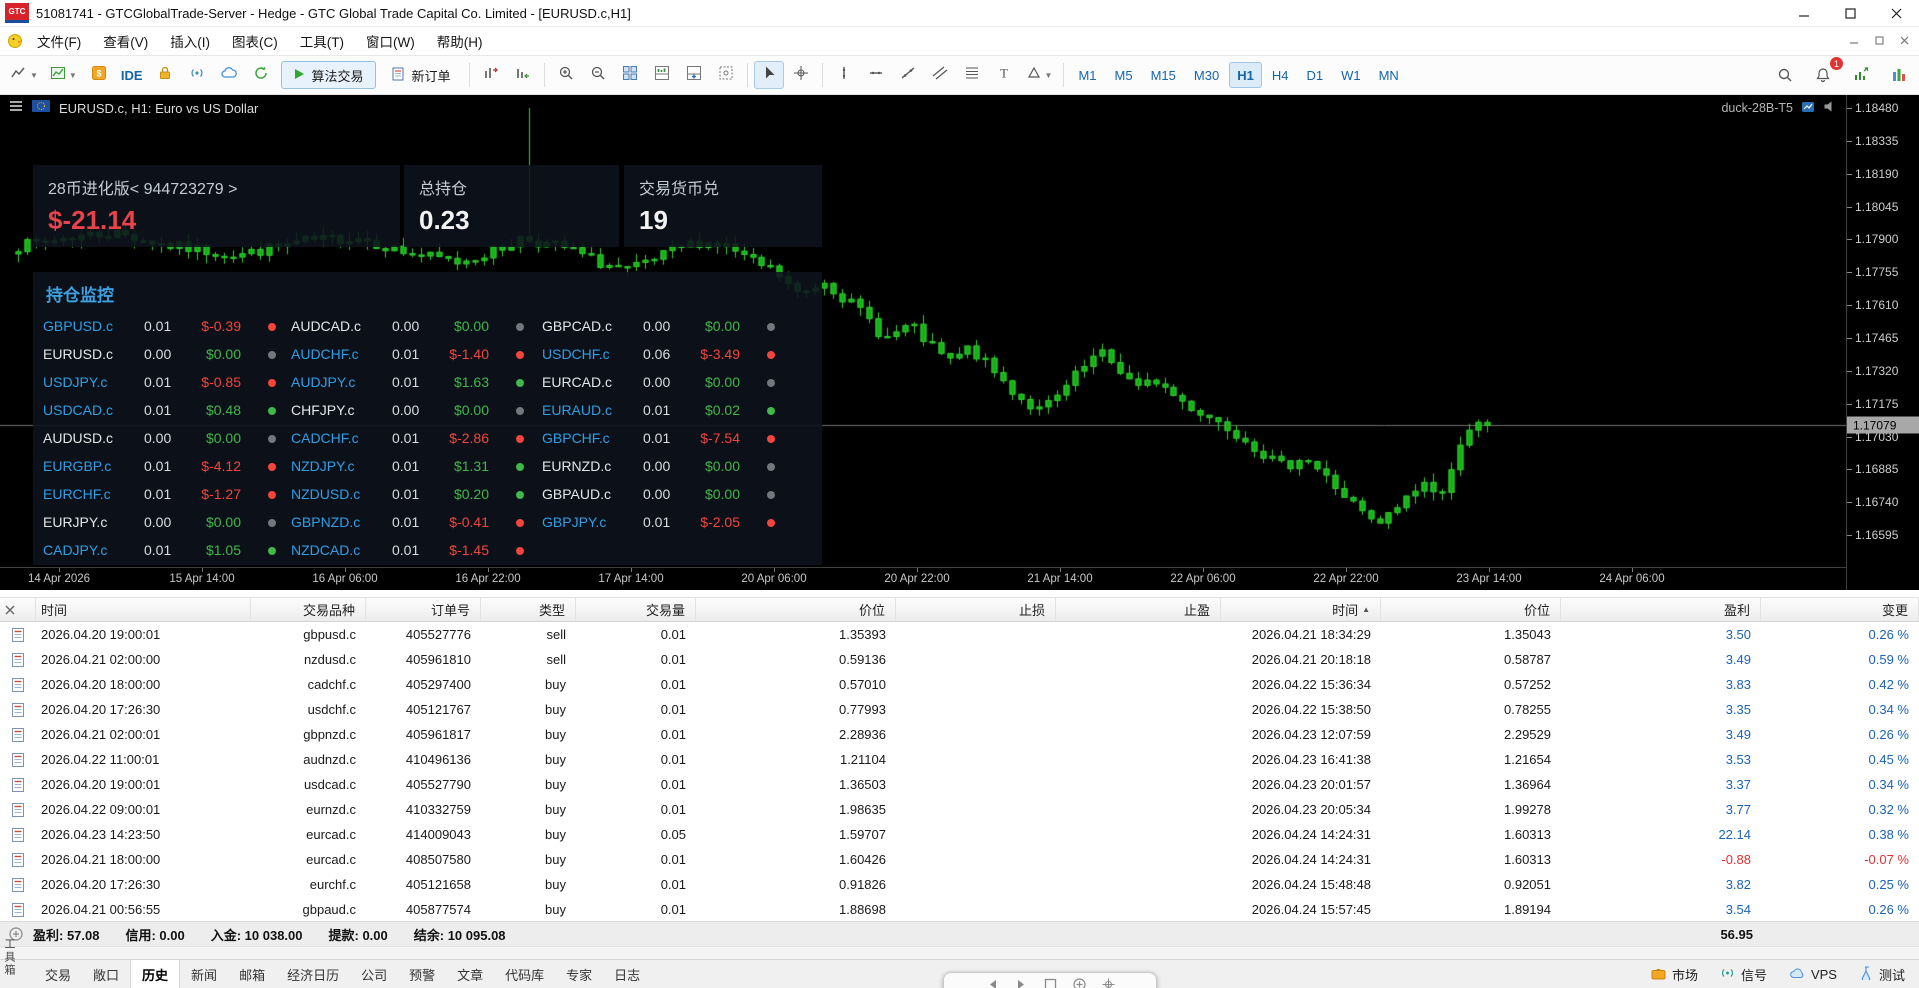 The height and width of the screenshot is (988, 1919). I want to click on mini-chart-icon, so click(1808, 108).